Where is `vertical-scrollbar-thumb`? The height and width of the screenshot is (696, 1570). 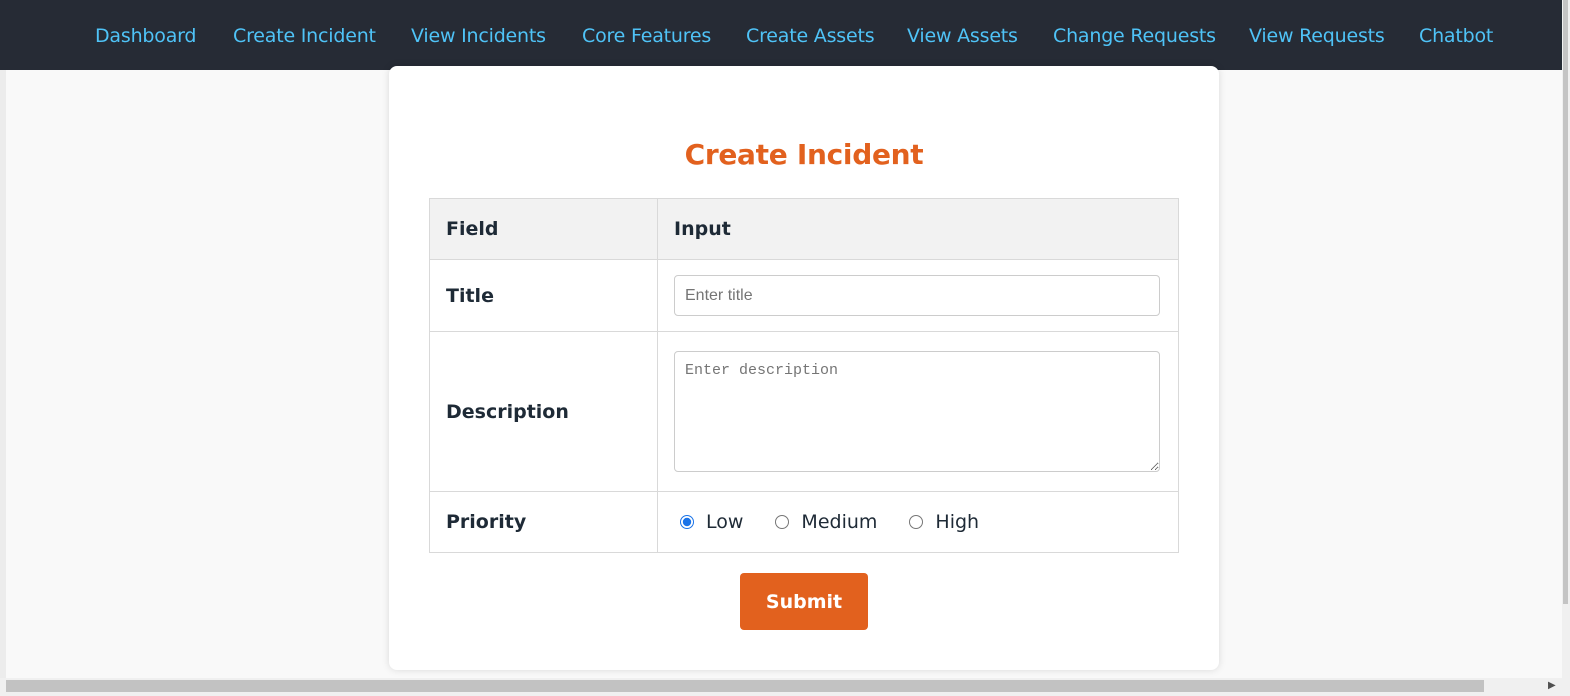 vertical-scrollbar-thumb is located at coordinates (1565, 302).